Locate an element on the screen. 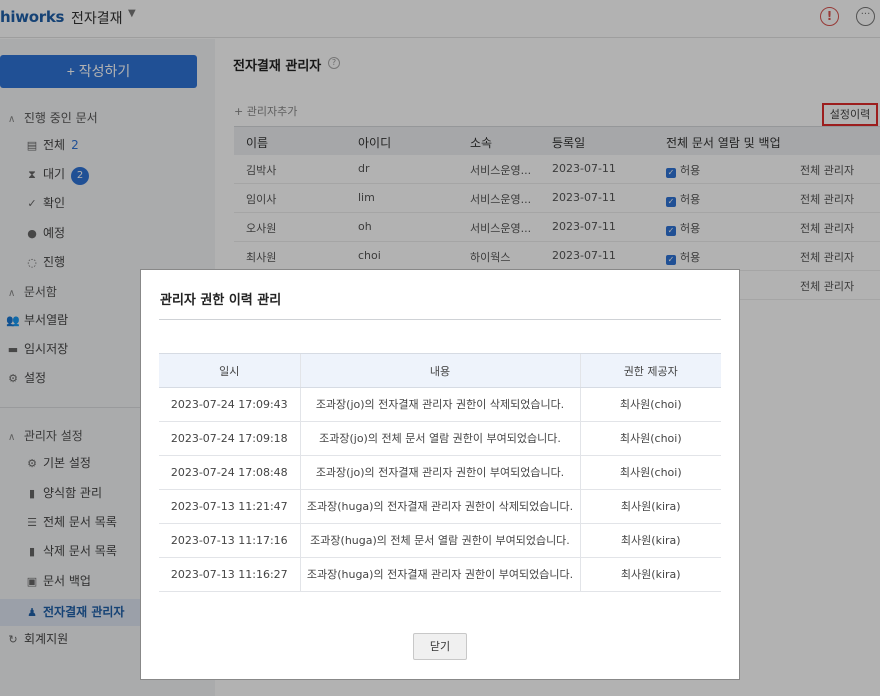 This screenshot has width=880, height=696. cell-content: 조과장(jo)의 전자결재 관리자 권한이 부여되었습니다. is located at coordinates (439, 472).